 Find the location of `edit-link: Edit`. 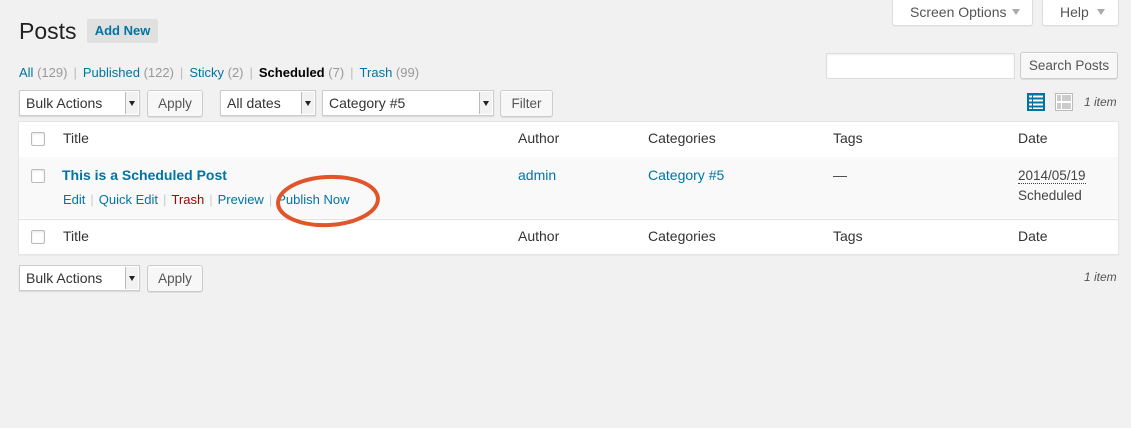

edit-link: Edit is located at coordinates (74, 199).